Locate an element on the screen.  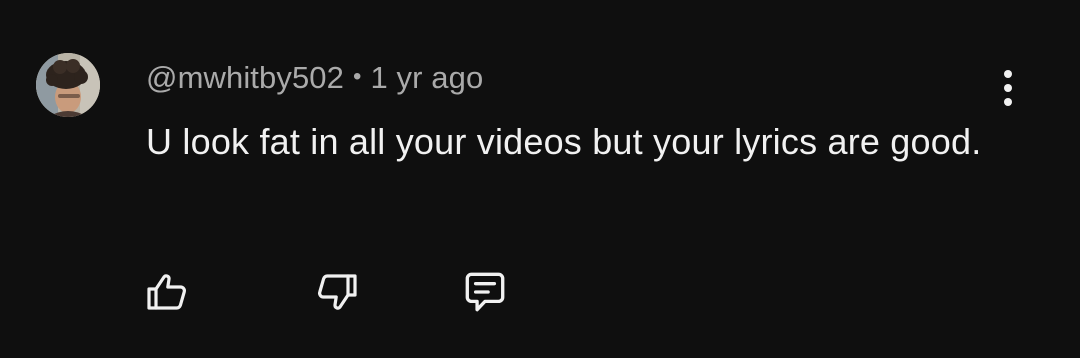
comment-author: @mwhitby502 is located at coordinates (245, 78).